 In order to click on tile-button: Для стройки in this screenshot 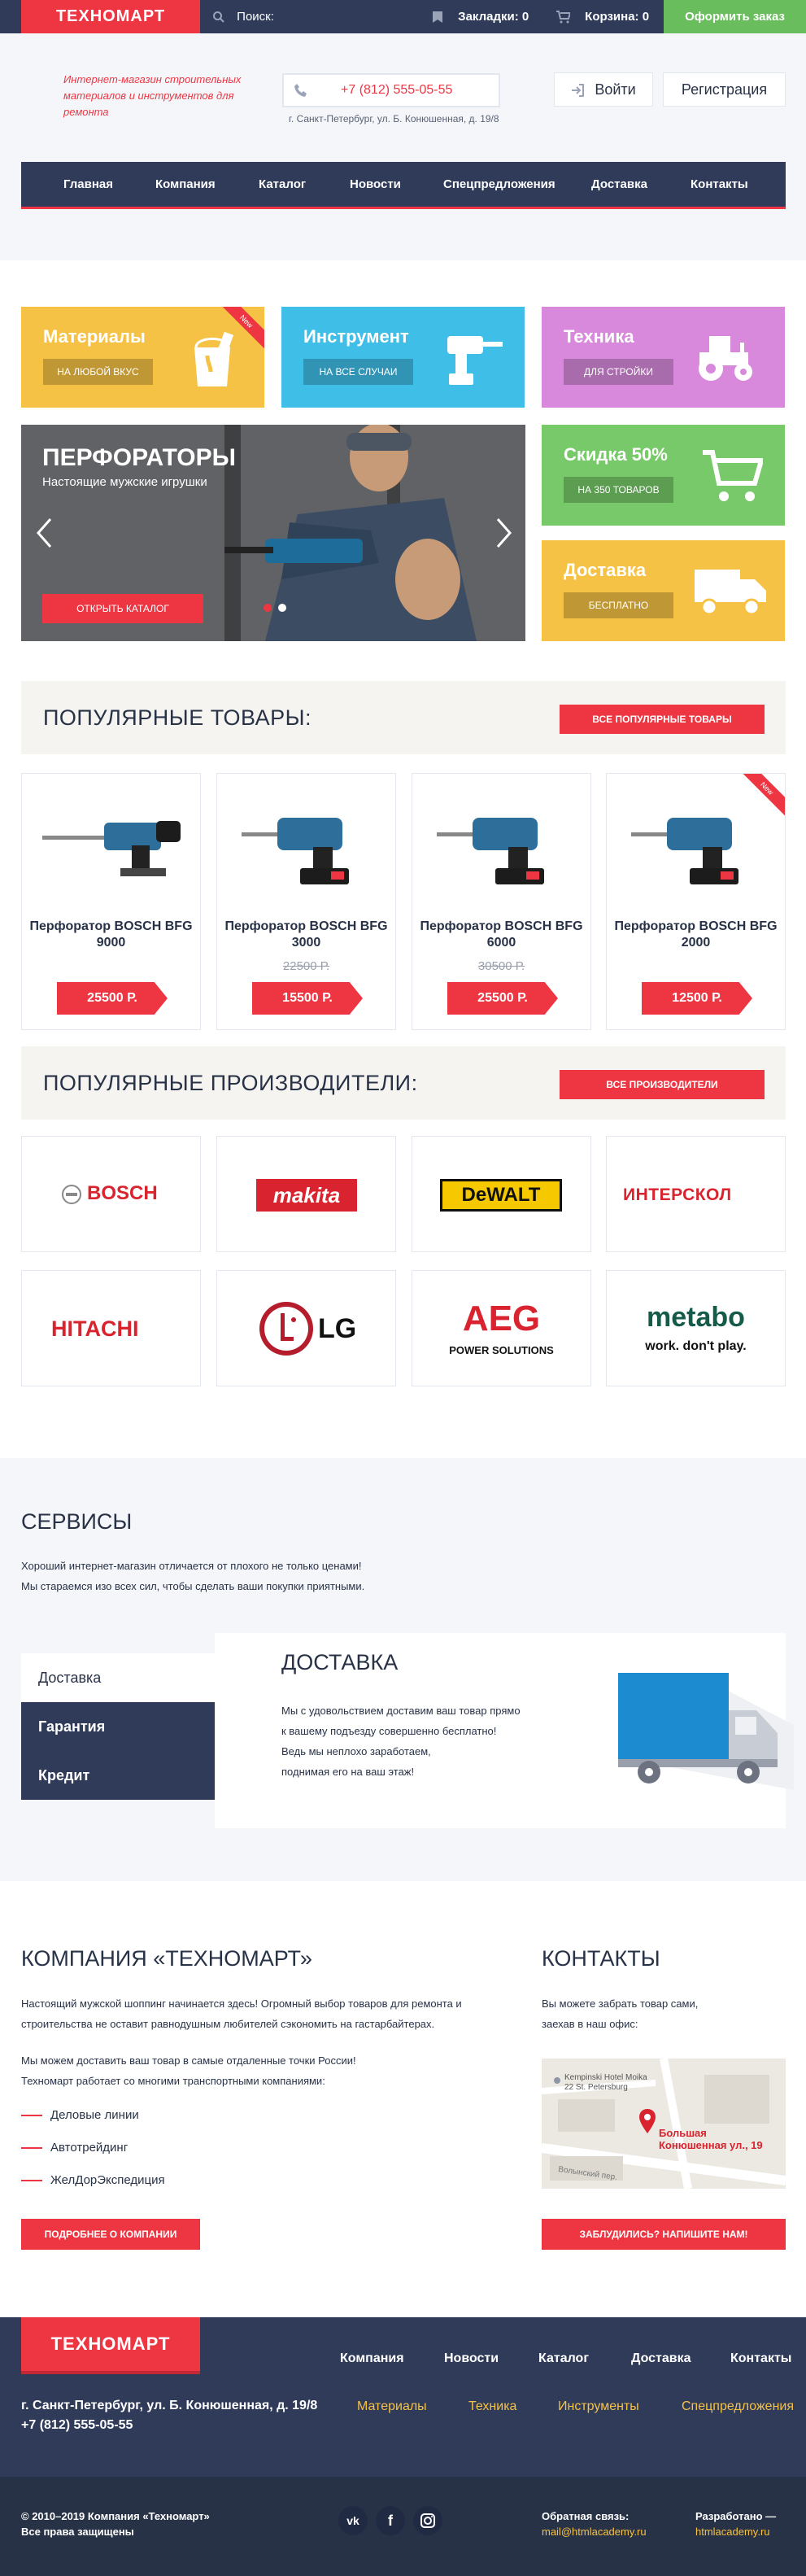, I will do `click(618, 372)`.